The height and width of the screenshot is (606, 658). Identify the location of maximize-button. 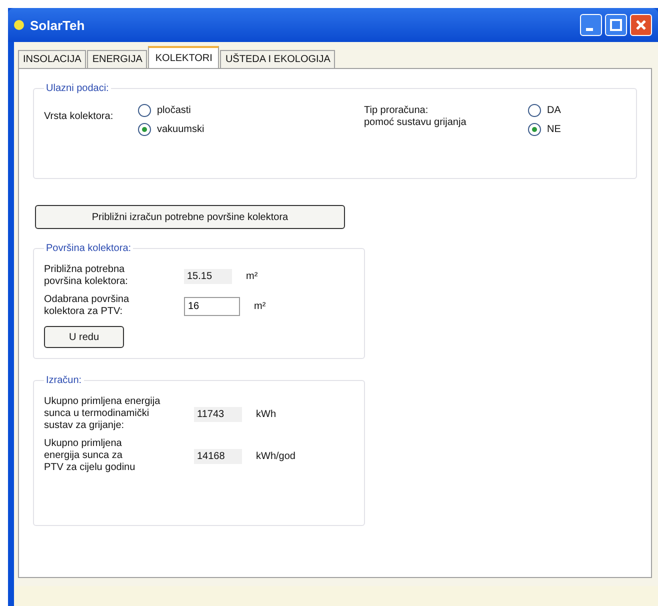
(616, 25).